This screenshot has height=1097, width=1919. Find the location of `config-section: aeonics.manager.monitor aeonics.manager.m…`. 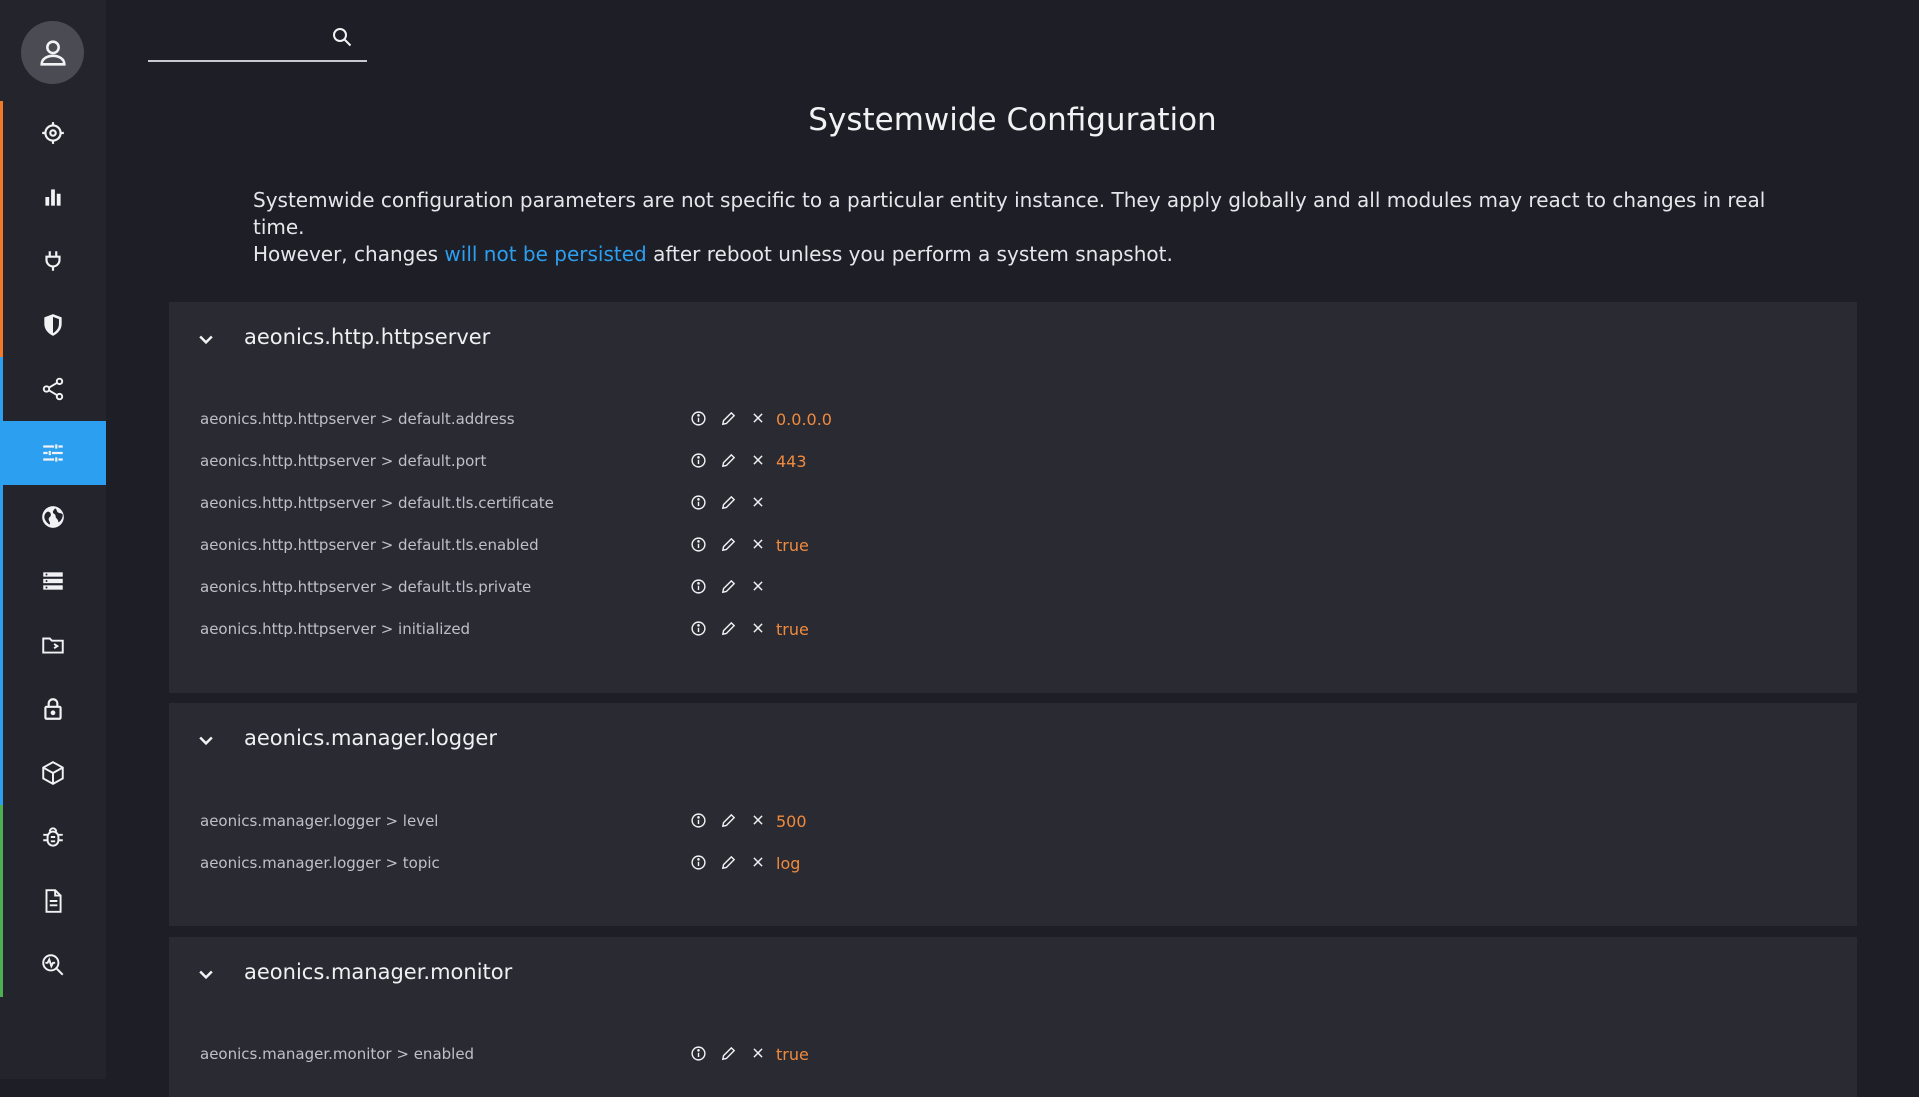

config-section: aeonics.manager.monitor aeonics.manager.m… is located at coordinates (1013, 1017).